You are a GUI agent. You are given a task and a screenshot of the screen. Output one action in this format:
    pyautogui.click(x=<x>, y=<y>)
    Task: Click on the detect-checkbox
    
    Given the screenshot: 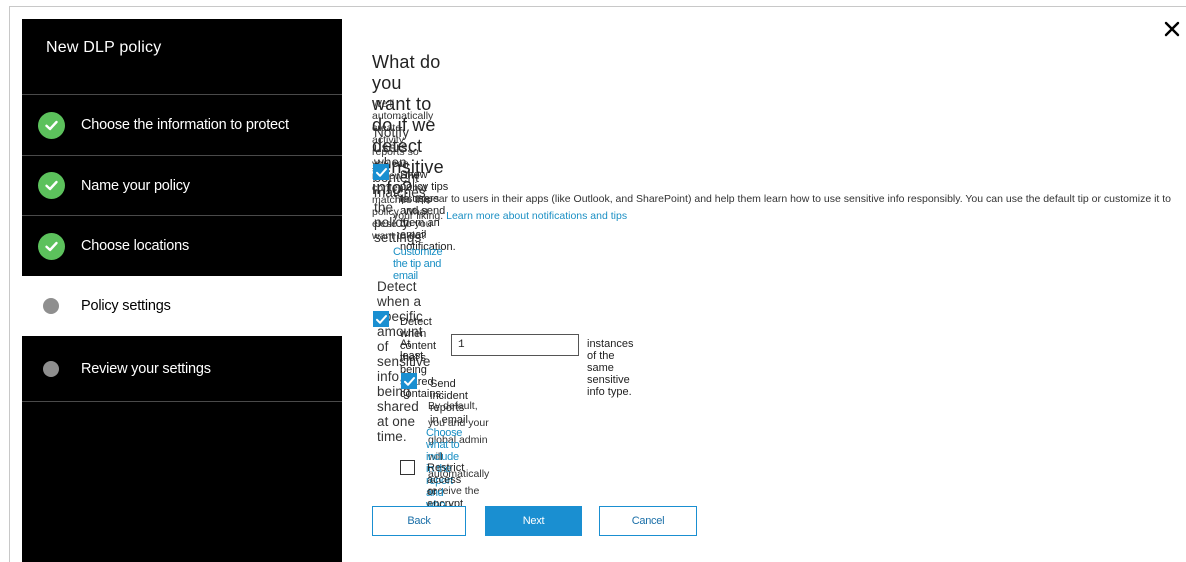 What is the action you would take?
    pyautogui.click(x=381, y=319)
    